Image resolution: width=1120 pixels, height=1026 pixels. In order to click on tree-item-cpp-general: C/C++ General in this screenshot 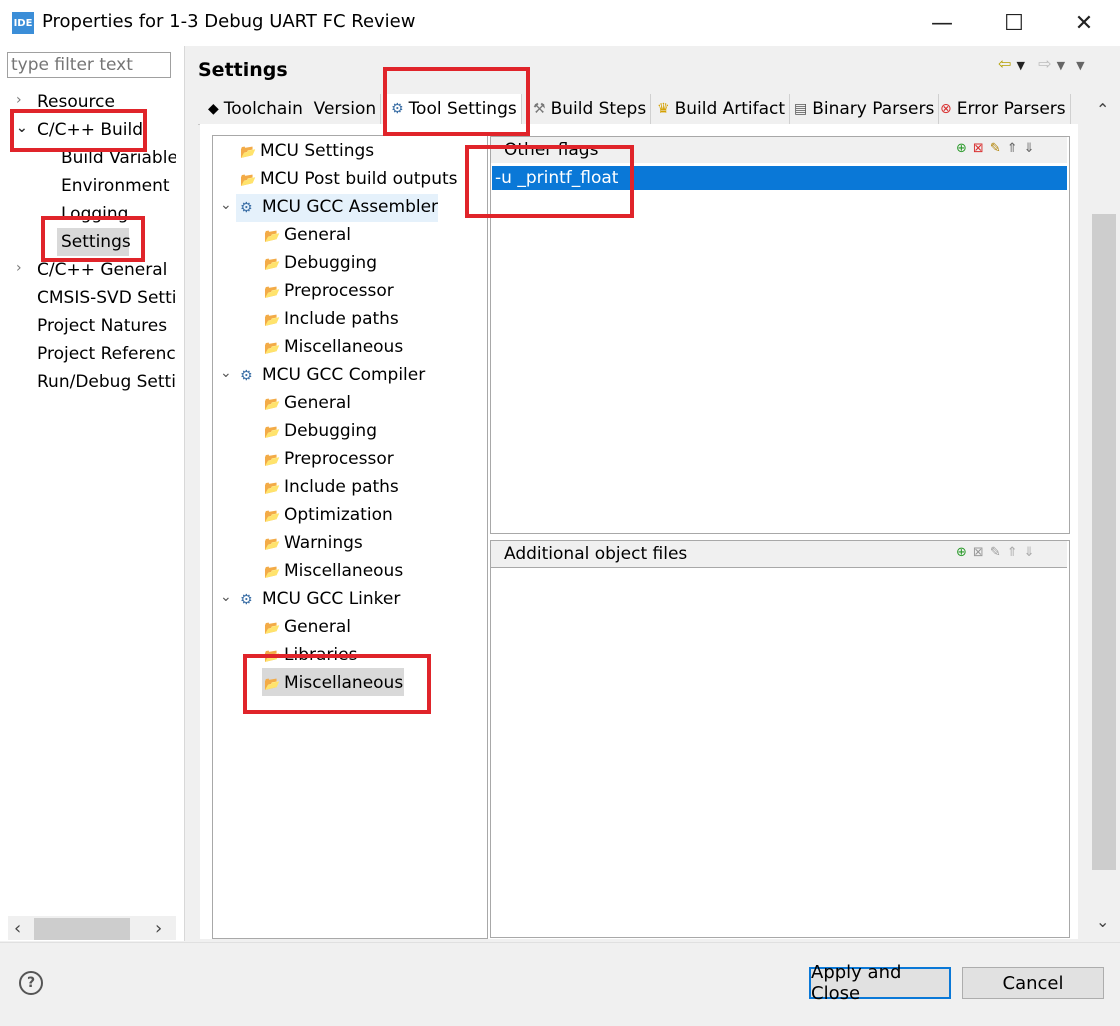, I will do `click(102, 270)`.